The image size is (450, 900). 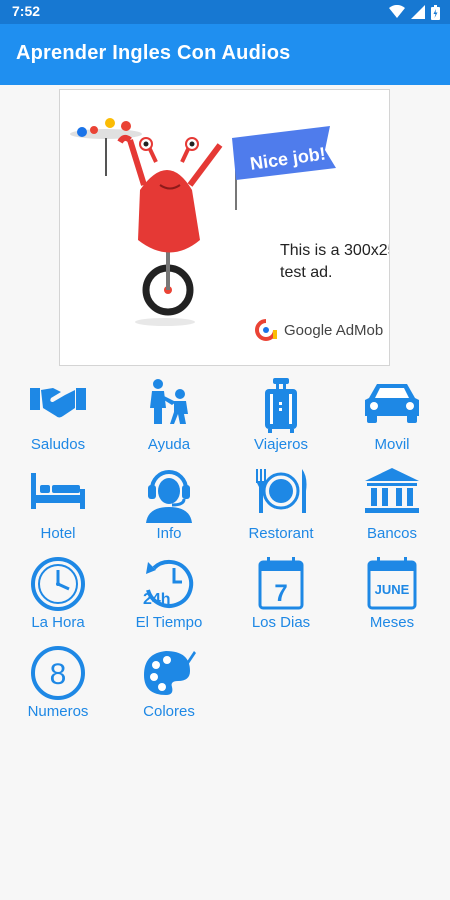 I want to click on car-icon, so click(x=392, y=403).